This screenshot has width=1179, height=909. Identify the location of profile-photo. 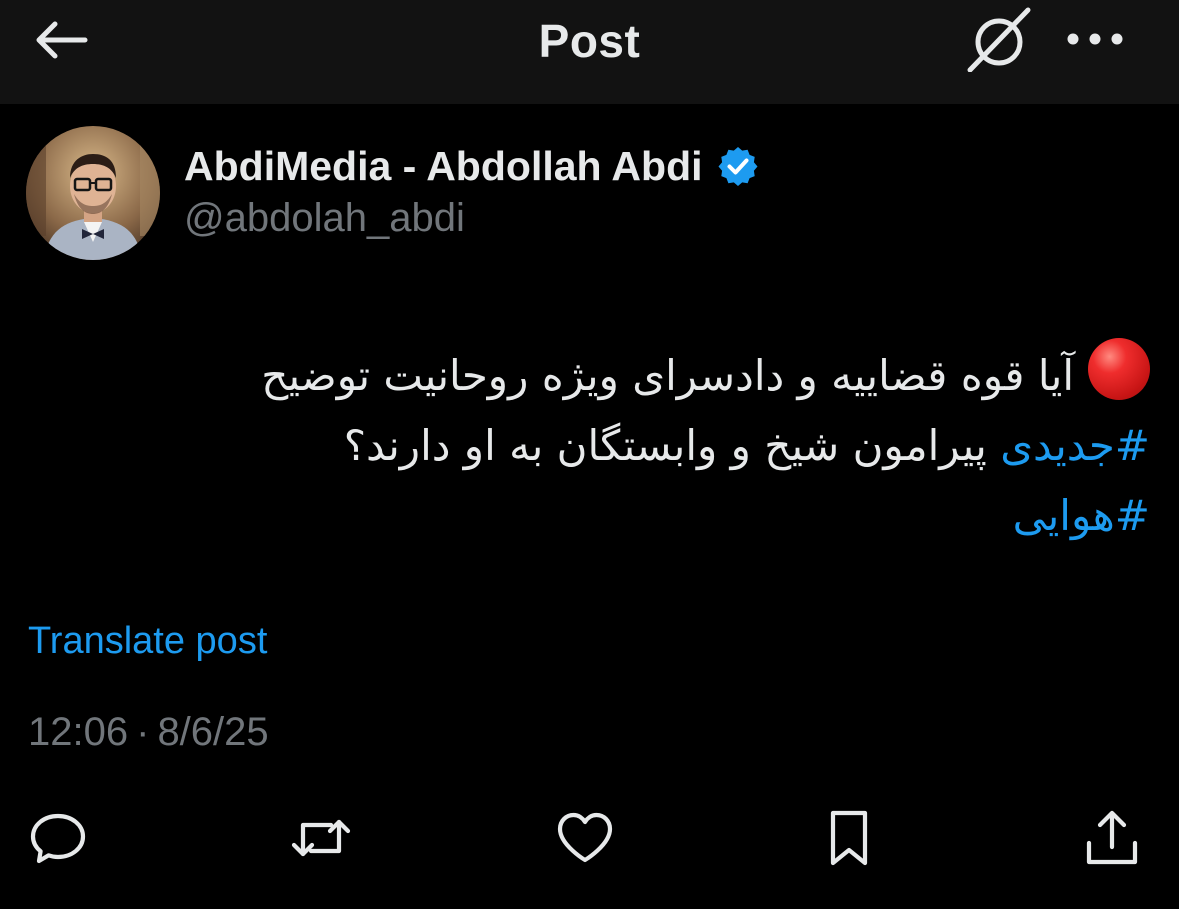
(93, 193).